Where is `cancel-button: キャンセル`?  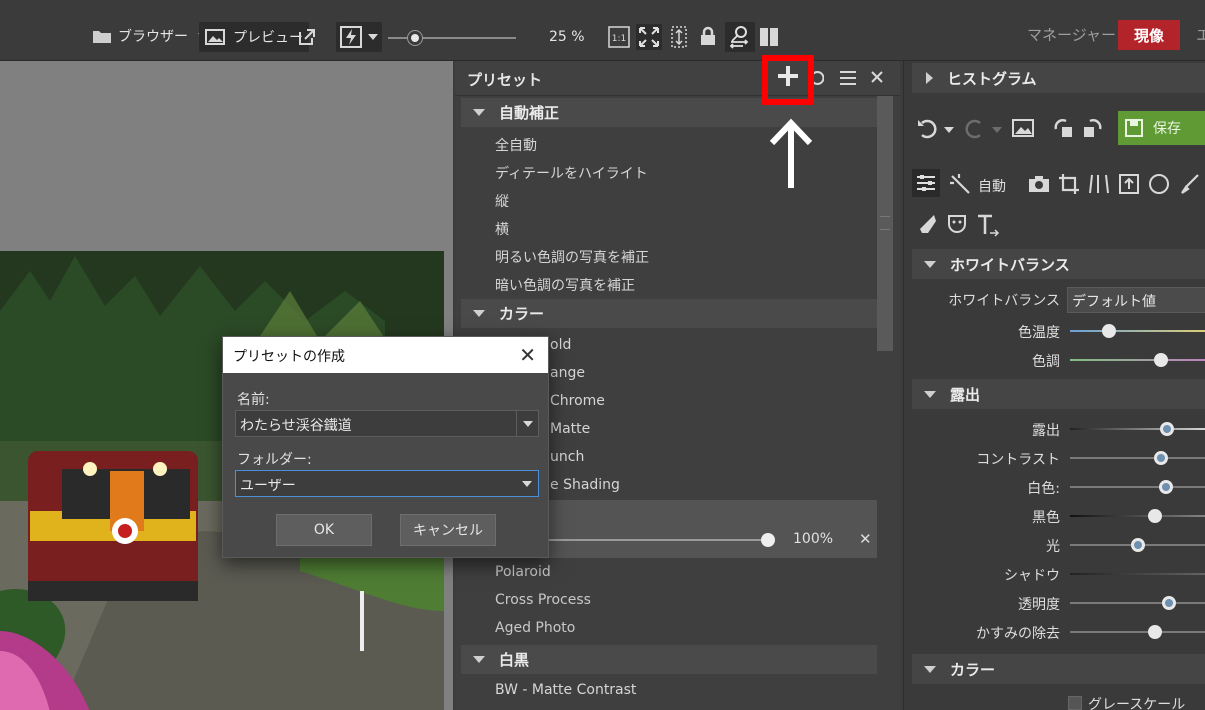 cancel-button: キャンセル is located at coordinates (448, 530).